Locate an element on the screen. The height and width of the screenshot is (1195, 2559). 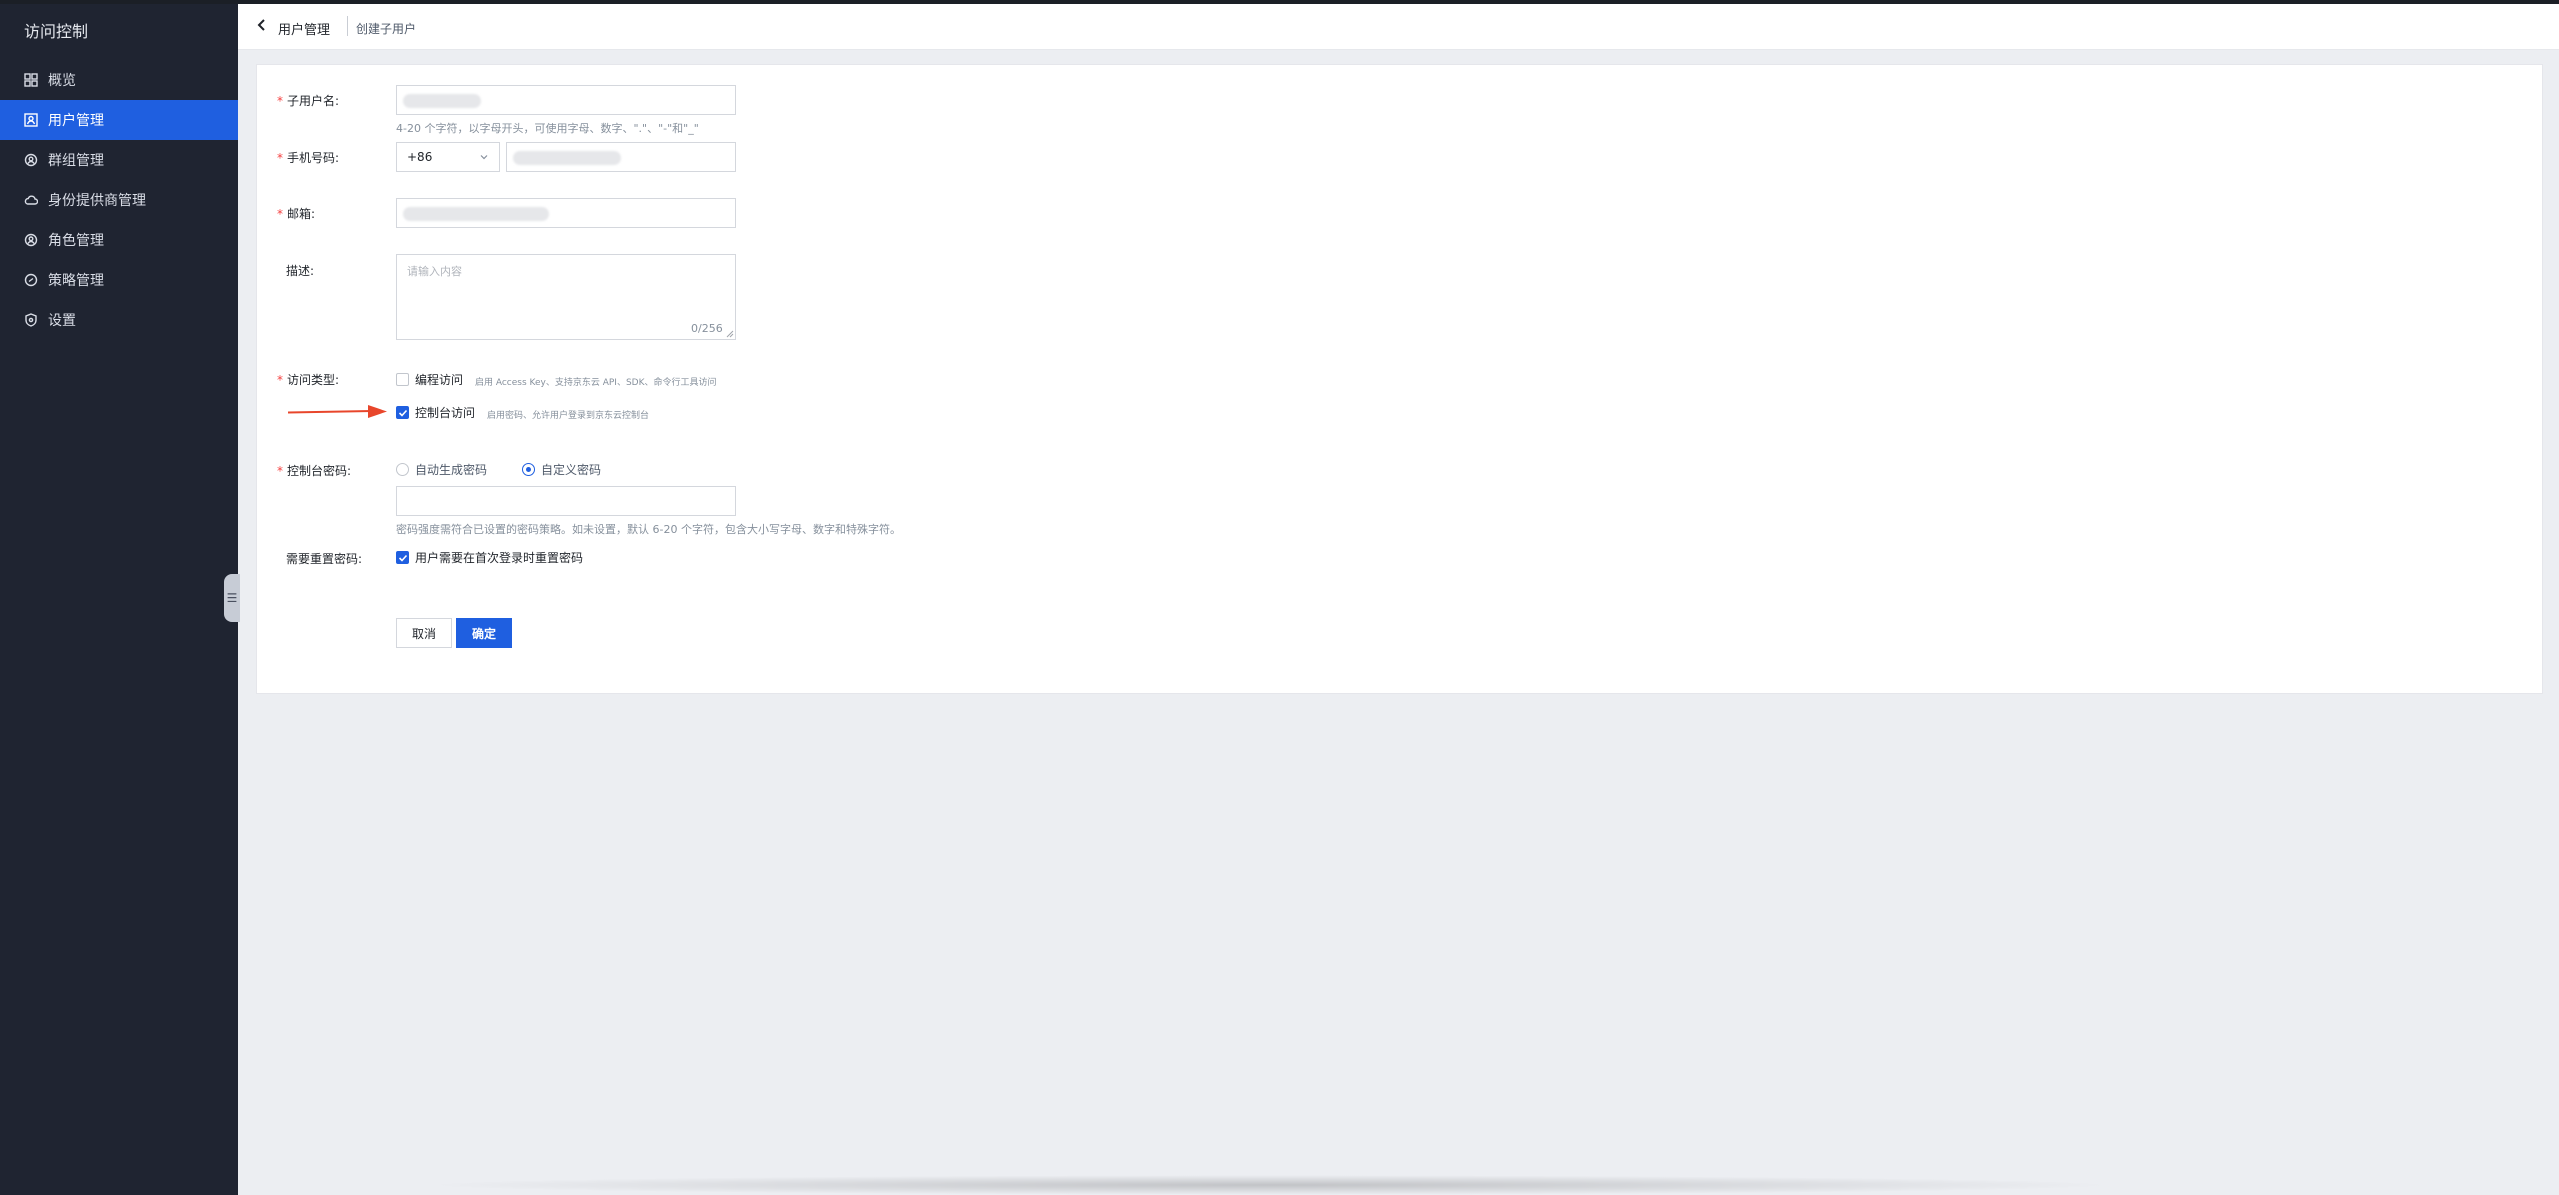
chevron-down-icon is located at coordinates (484, 157).